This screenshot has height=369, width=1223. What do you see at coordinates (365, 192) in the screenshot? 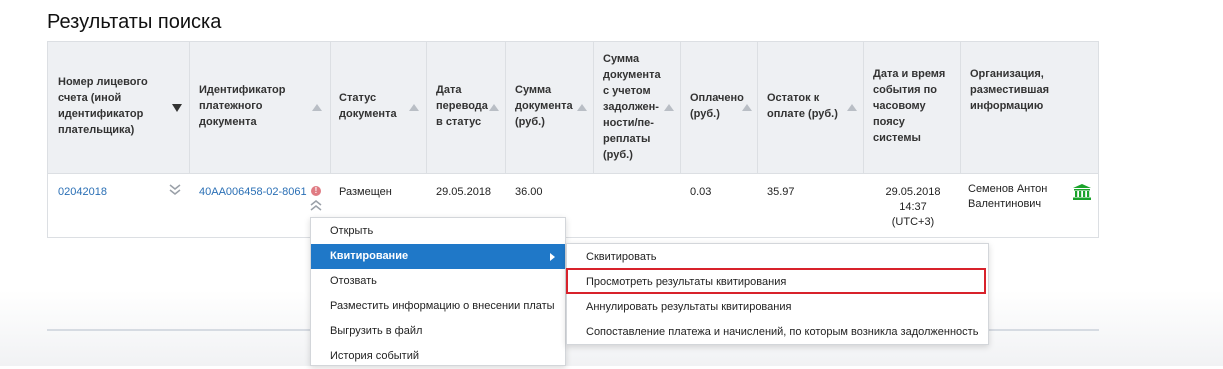
I see `status-cell: Размещен` at bounding box center [365, 192].